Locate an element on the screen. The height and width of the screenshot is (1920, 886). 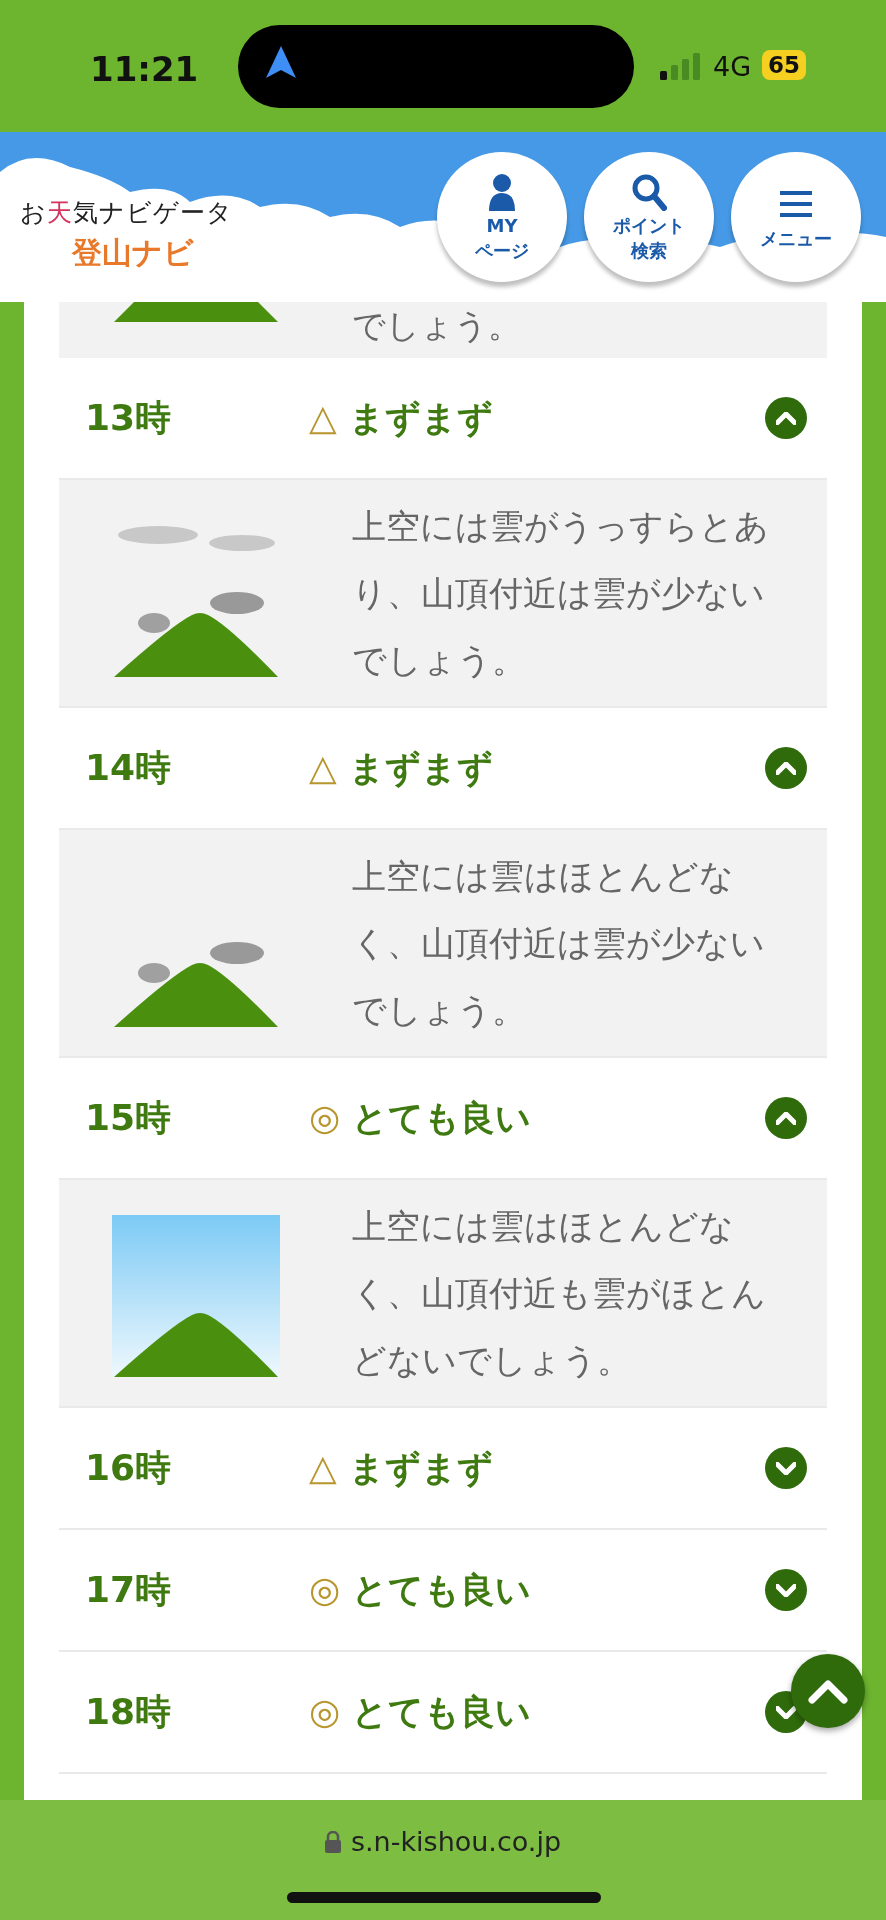
network-label: 4G is located at coordinates (732, 67).